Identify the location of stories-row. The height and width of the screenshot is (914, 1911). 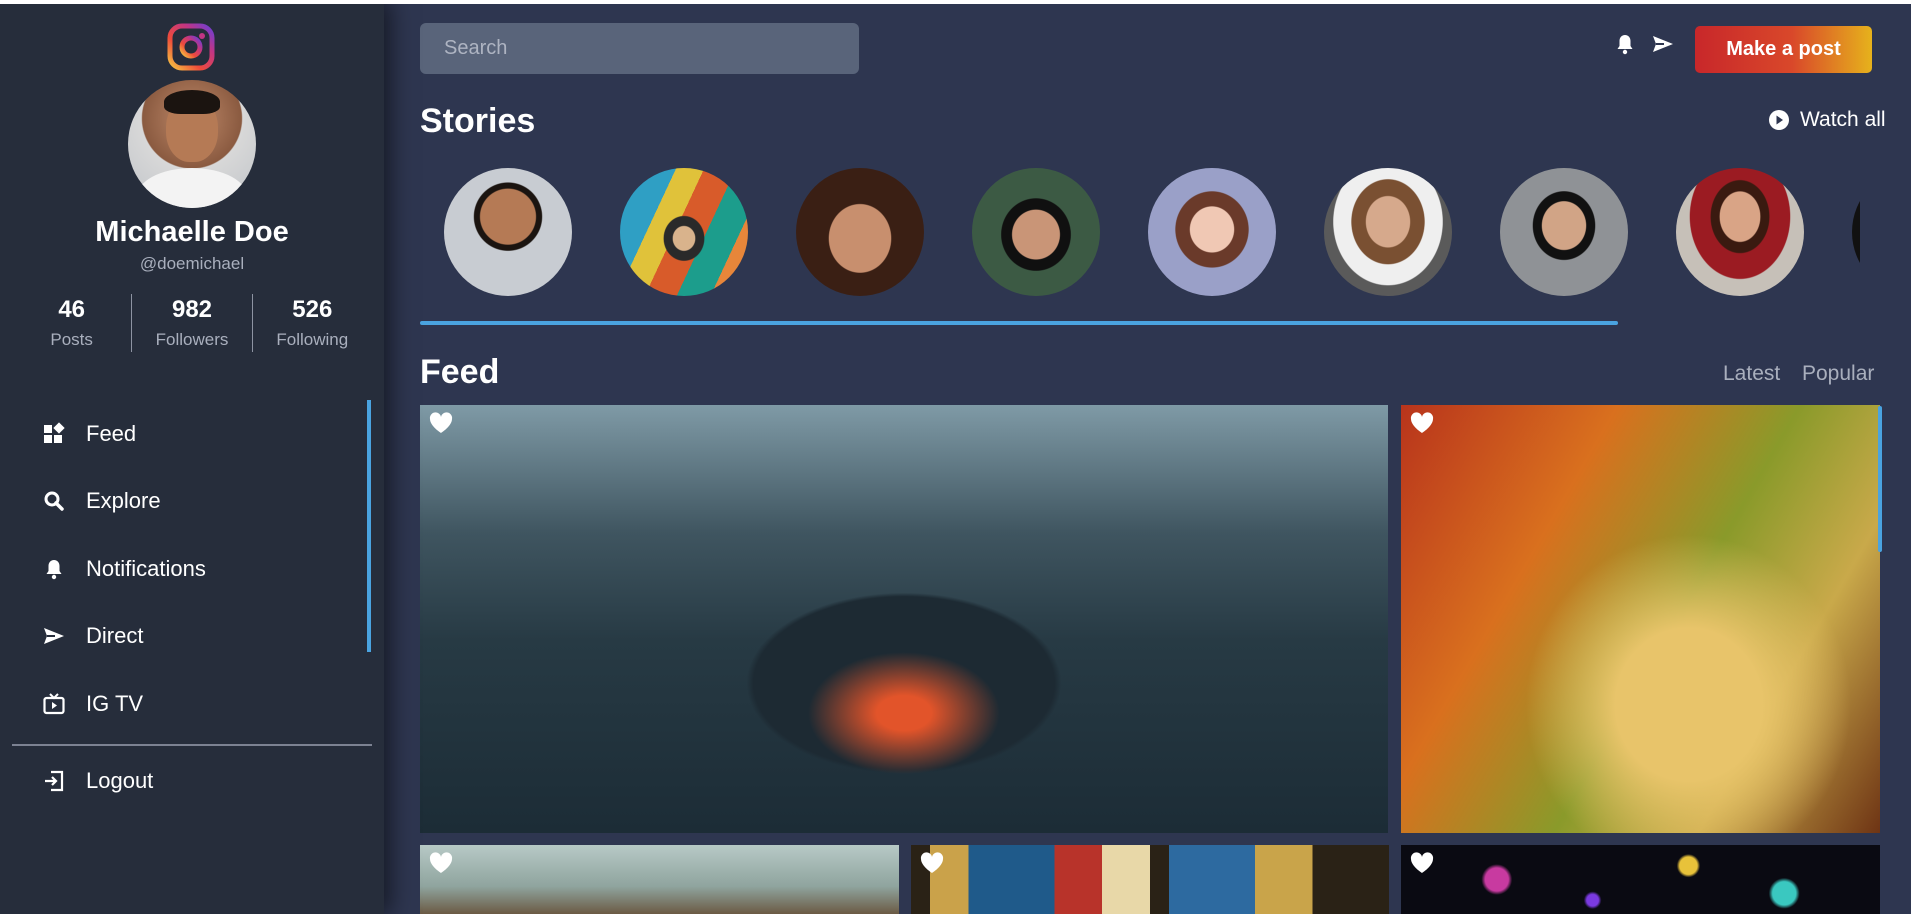
(1140, 233).